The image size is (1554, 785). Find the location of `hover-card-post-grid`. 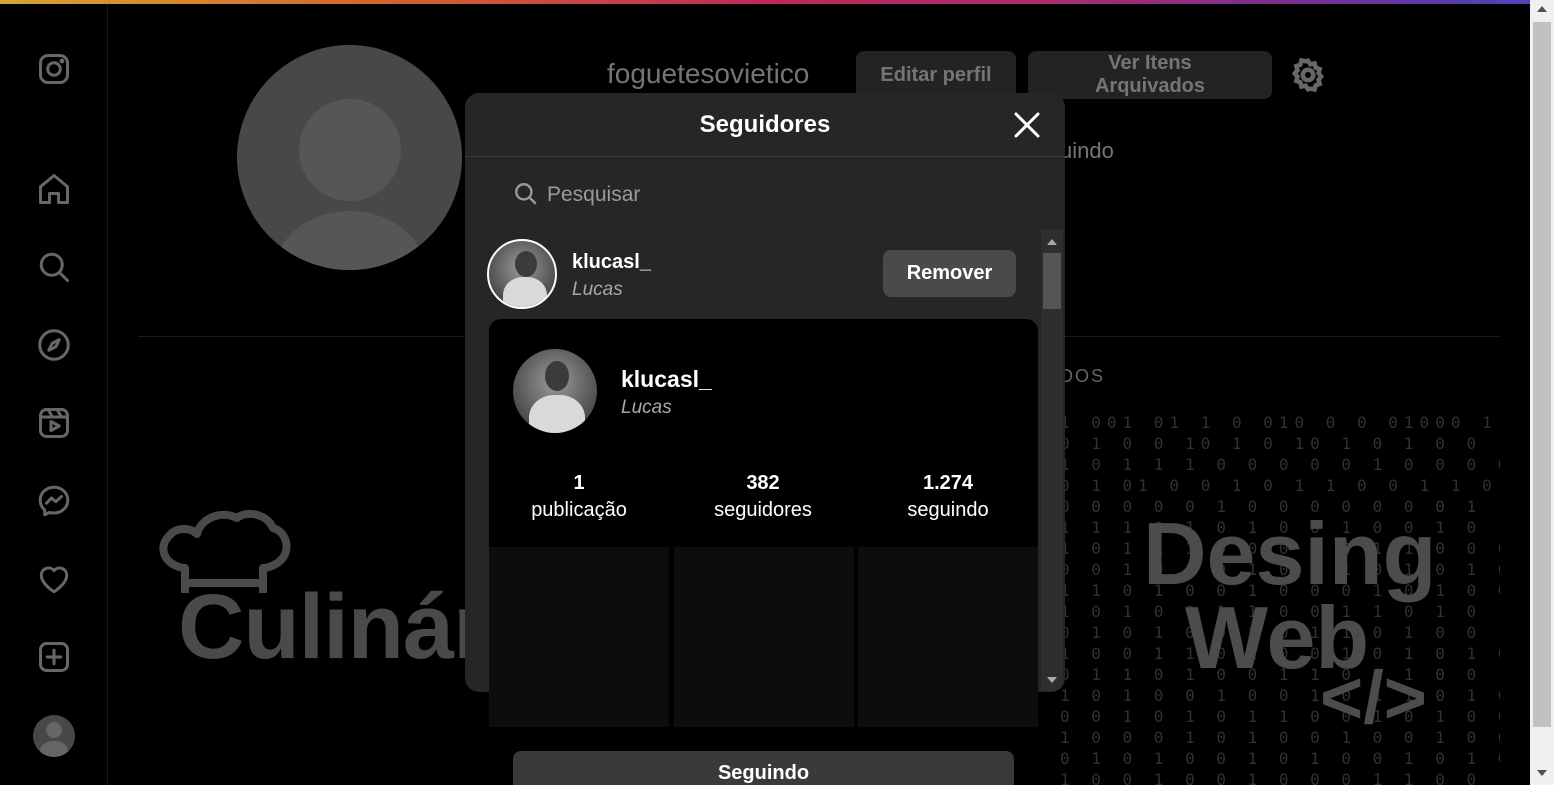

hover-card-post-grid is located at coordinates (763, 637).